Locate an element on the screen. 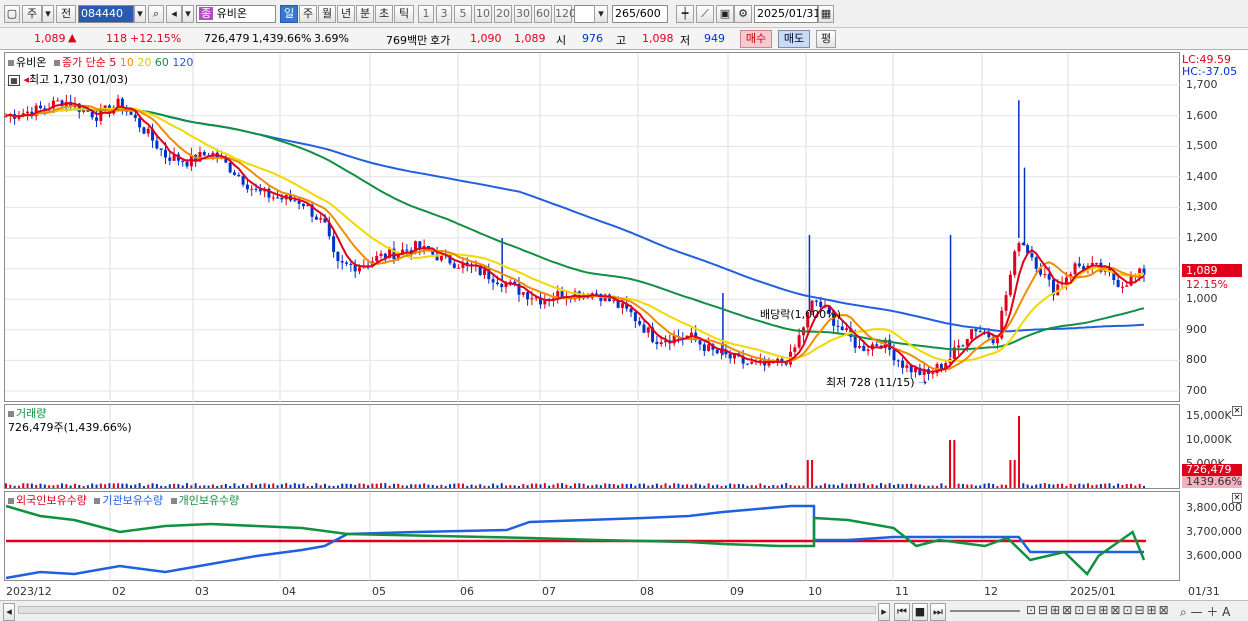 This screenshot has width=1248, height=621. x-label-11: 11 is located at coordinates (902, 591).